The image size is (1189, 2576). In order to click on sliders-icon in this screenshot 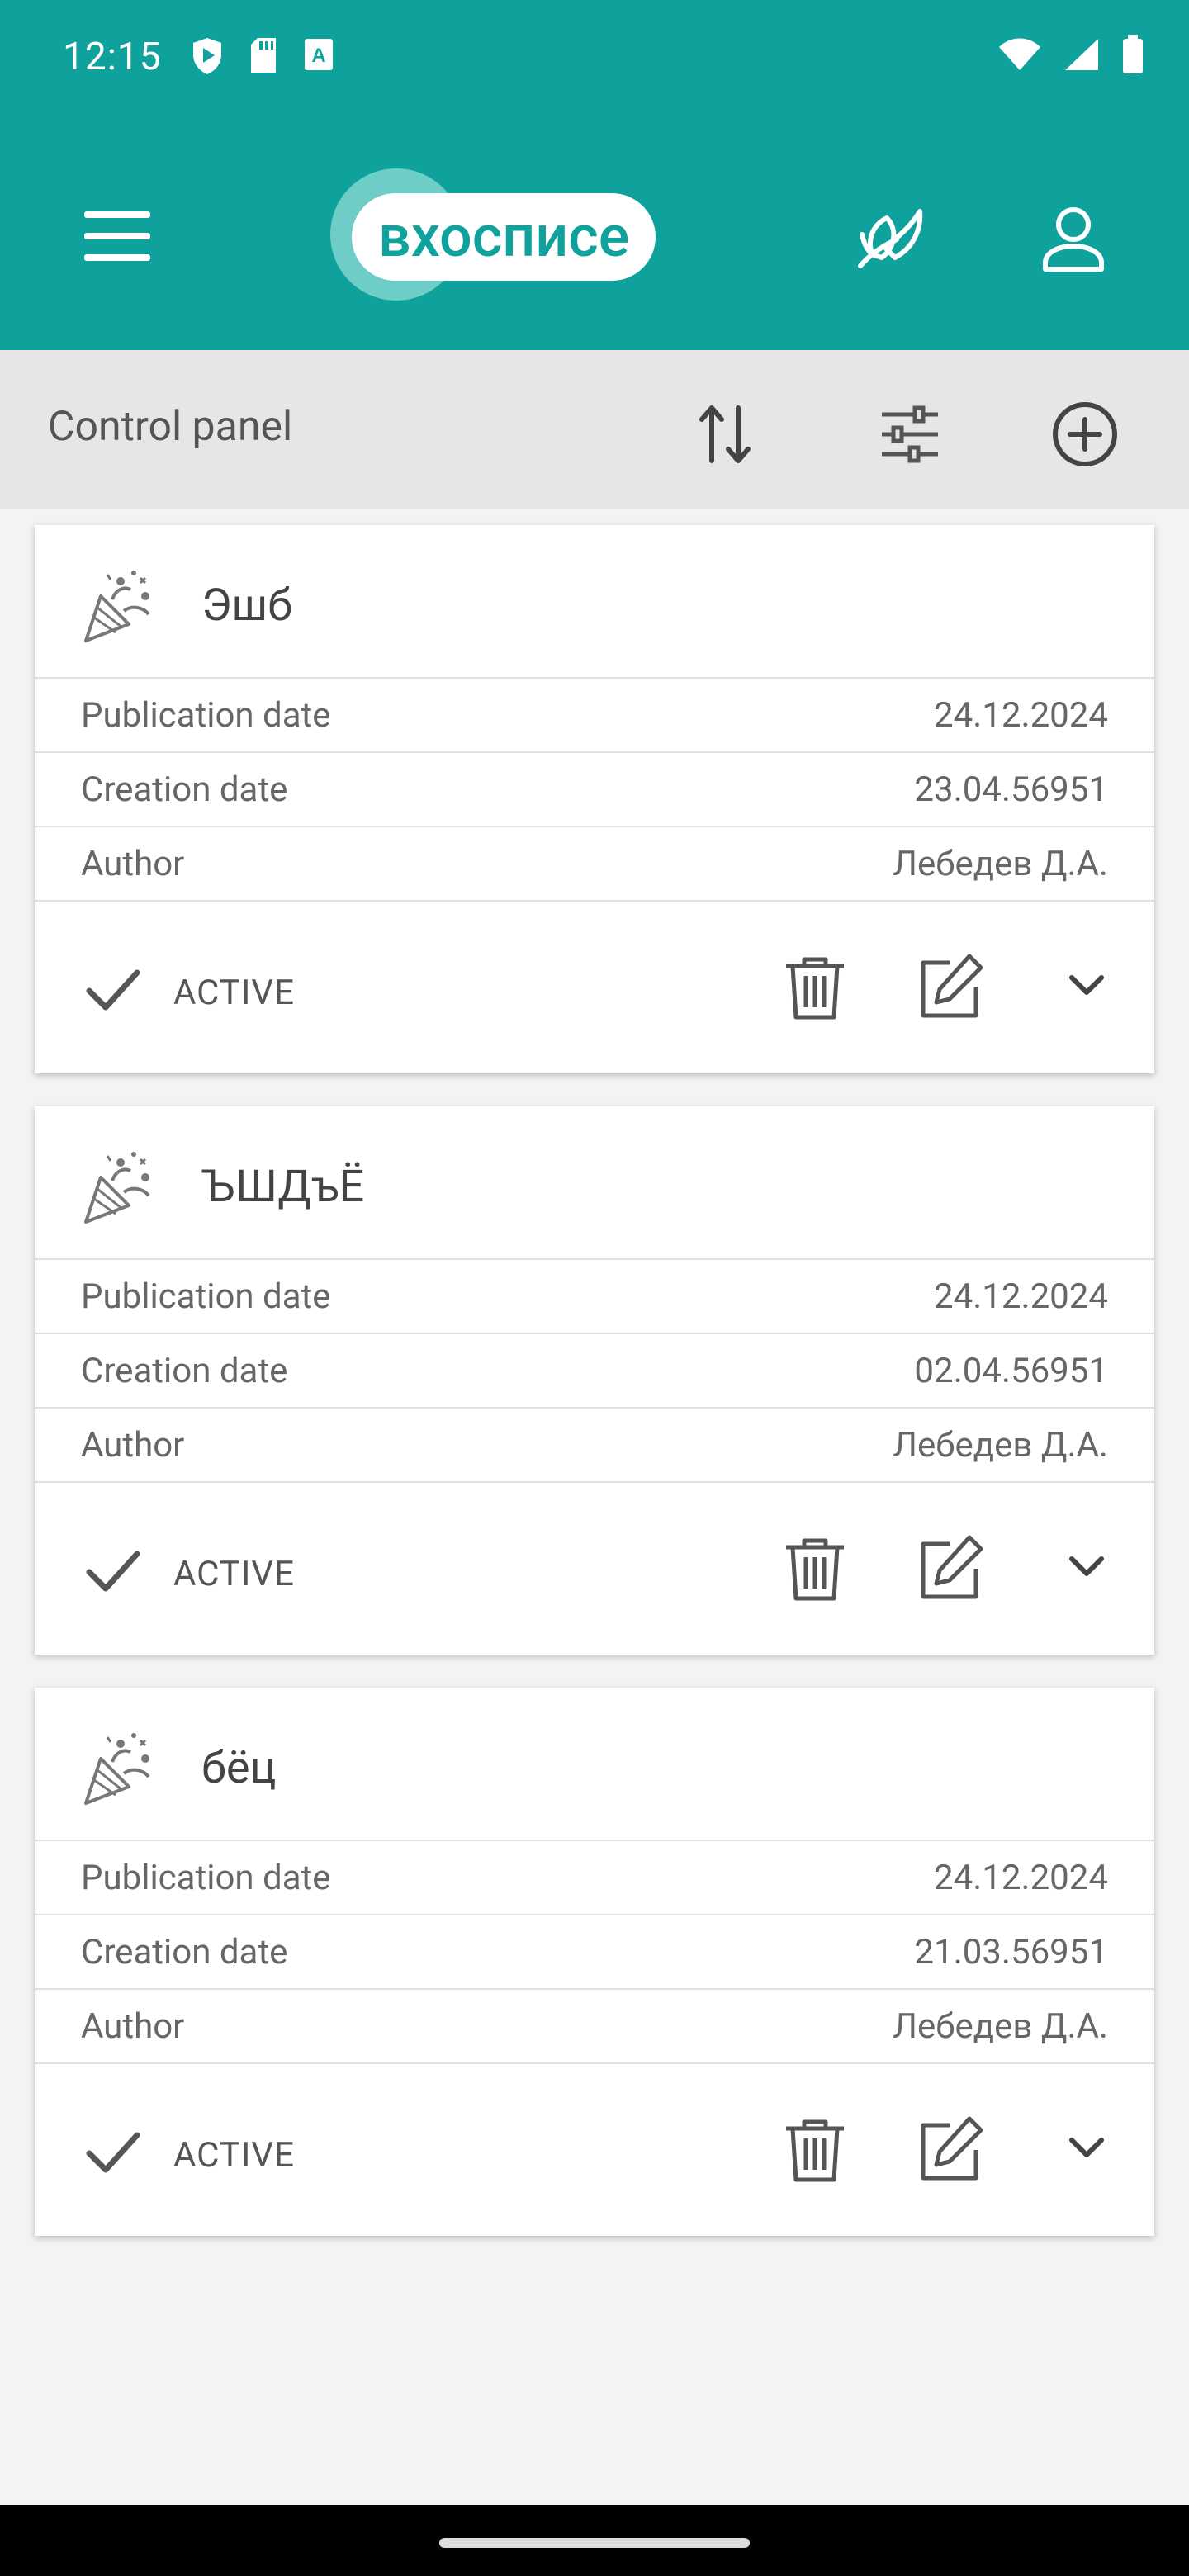, I will do `click(910, 434)`.